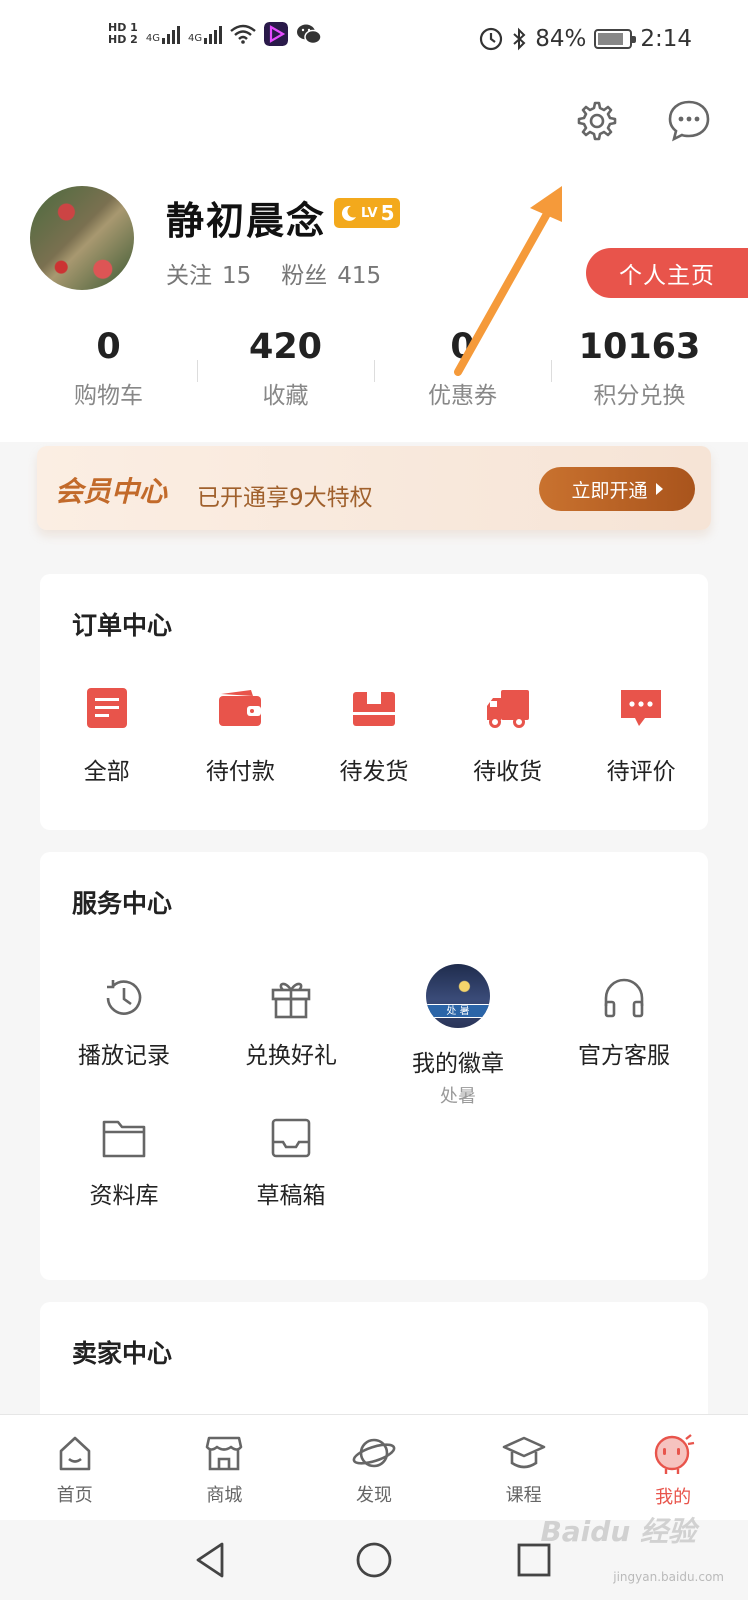 The width and height of the screenshot is (748, 1600). Describe the element at coordinates (609, 490) in the screenshot. I see `vip-button-label: 立即开通` at that location.